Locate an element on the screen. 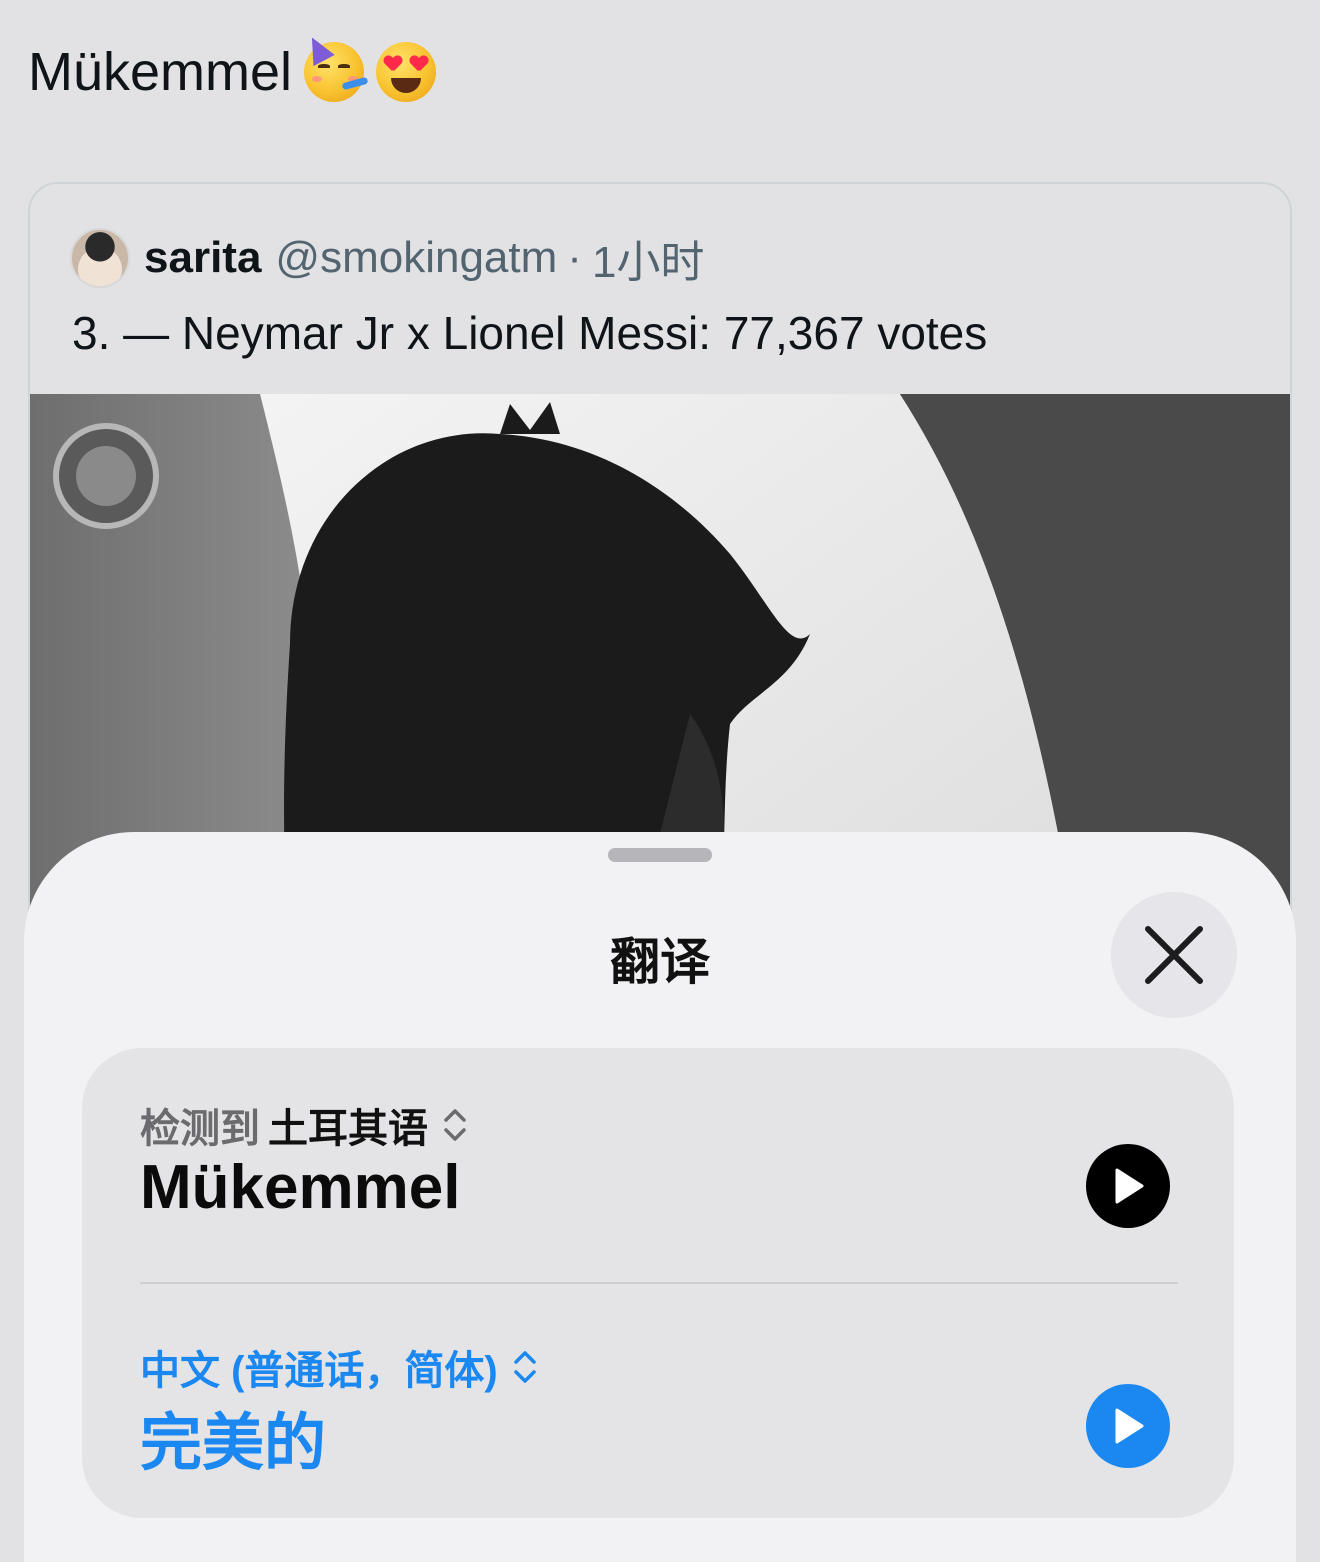  tweet-text-content: Mükemmel is located at coordinates (160, 72).